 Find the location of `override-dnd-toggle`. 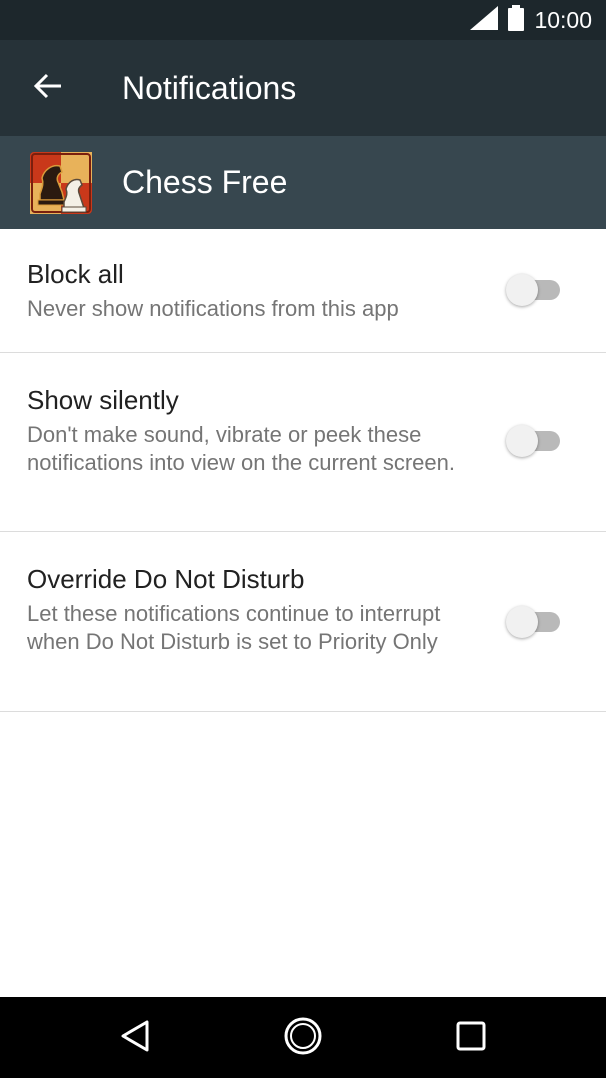

override-dnd-toggle is located at coordinates (534, 621).